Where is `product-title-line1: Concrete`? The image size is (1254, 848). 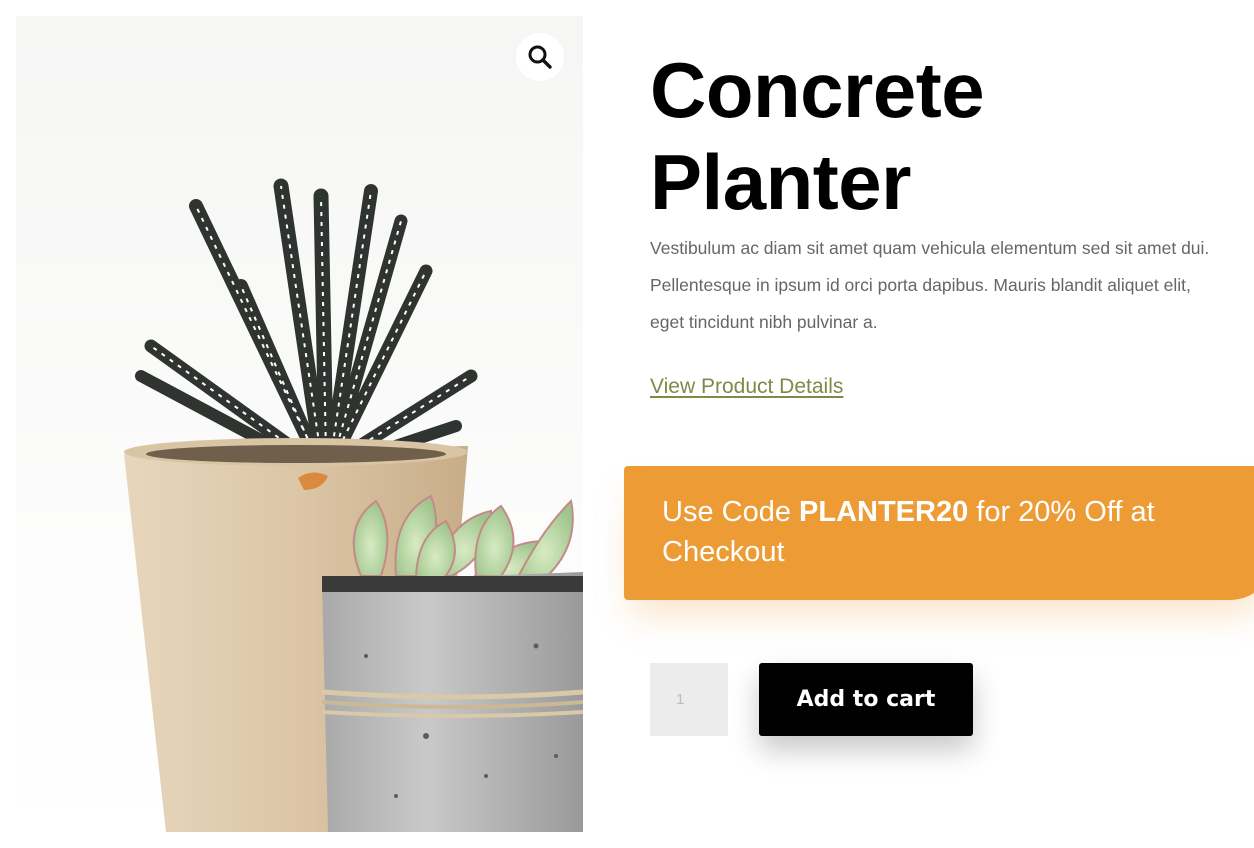 product-title-line1: Concrete is located at coordinates (817, 90).